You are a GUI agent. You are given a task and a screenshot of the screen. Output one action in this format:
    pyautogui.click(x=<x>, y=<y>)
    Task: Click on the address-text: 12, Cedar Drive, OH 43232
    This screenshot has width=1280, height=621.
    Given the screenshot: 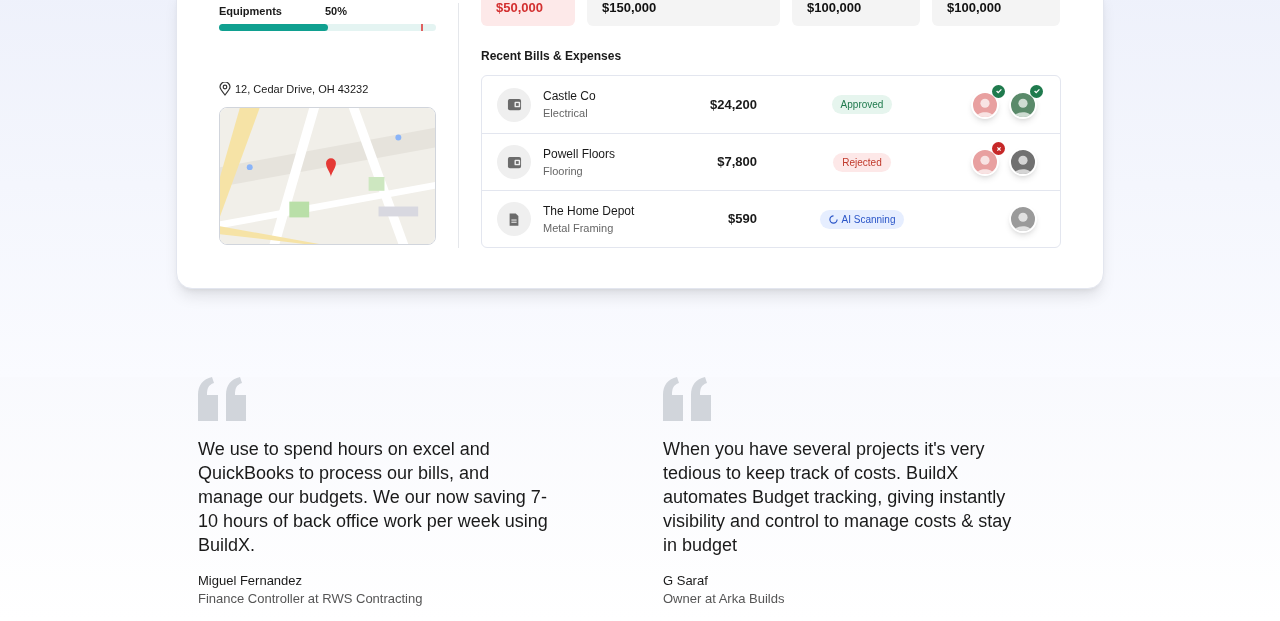 What is the action you would take?
    pyautogui.click(x=302, y=89)
    